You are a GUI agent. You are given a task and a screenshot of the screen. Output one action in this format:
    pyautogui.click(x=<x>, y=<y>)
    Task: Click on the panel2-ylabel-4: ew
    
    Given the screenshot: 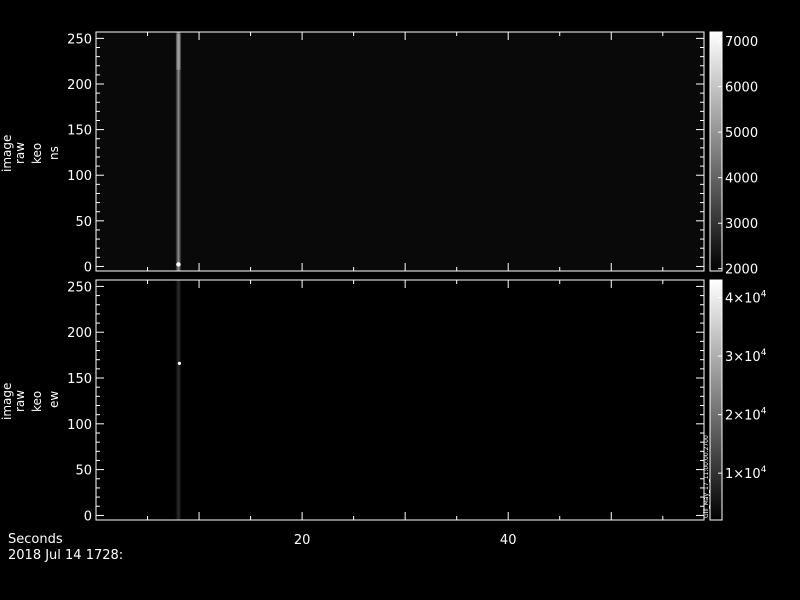 What is the action you would take?
    pyautogui.click(x=54, y=399)
    